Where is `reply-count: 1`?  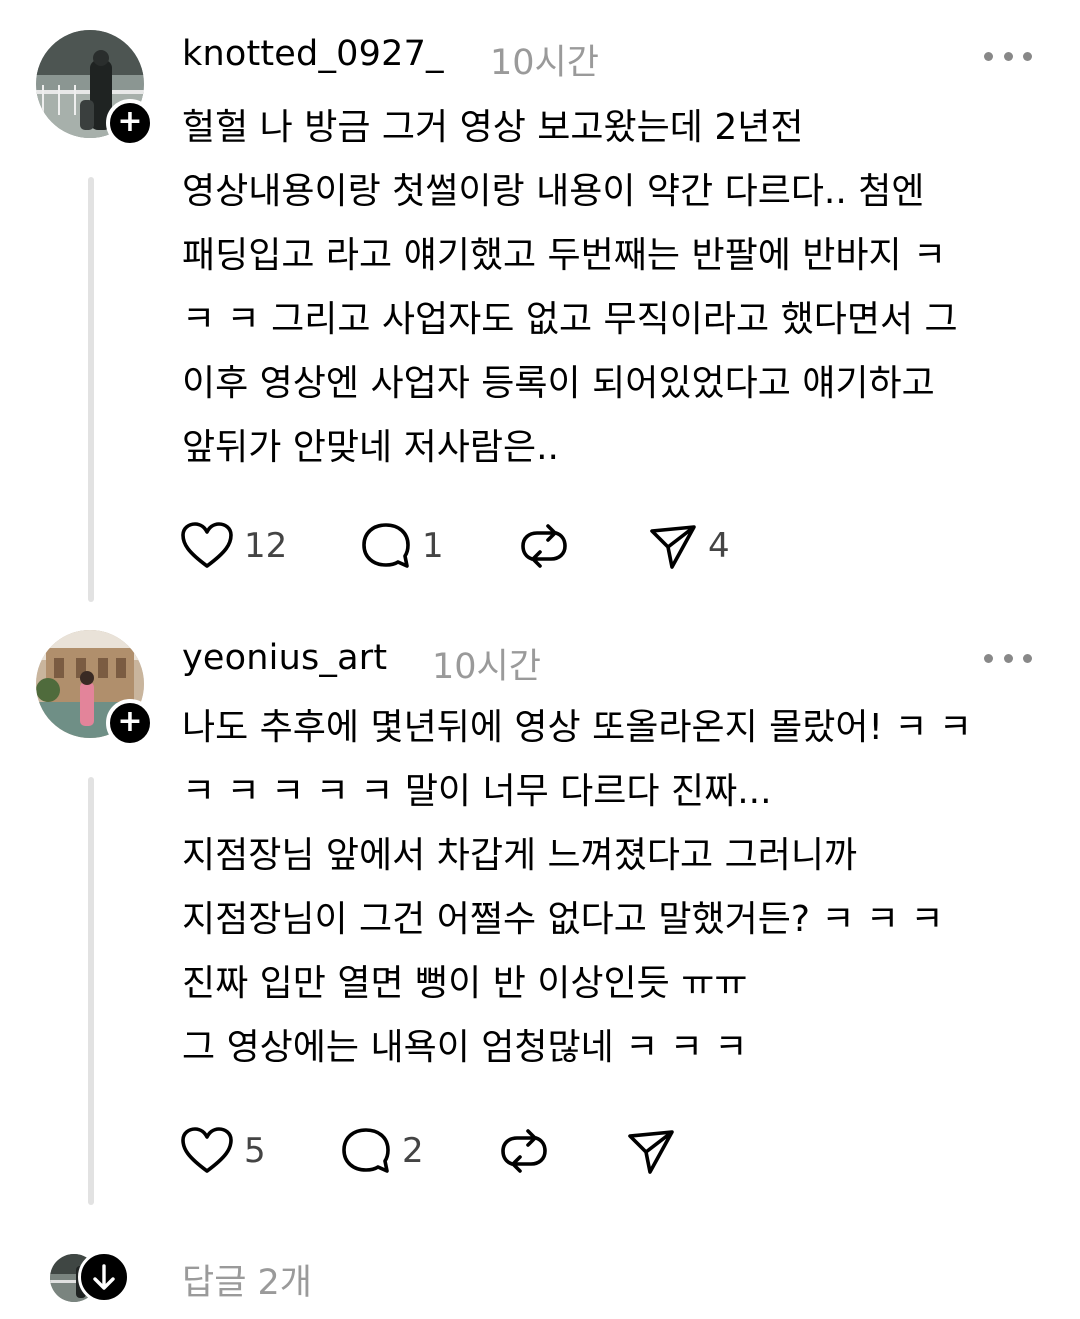 reply-count: 1 is located at coordinates (433, 546).